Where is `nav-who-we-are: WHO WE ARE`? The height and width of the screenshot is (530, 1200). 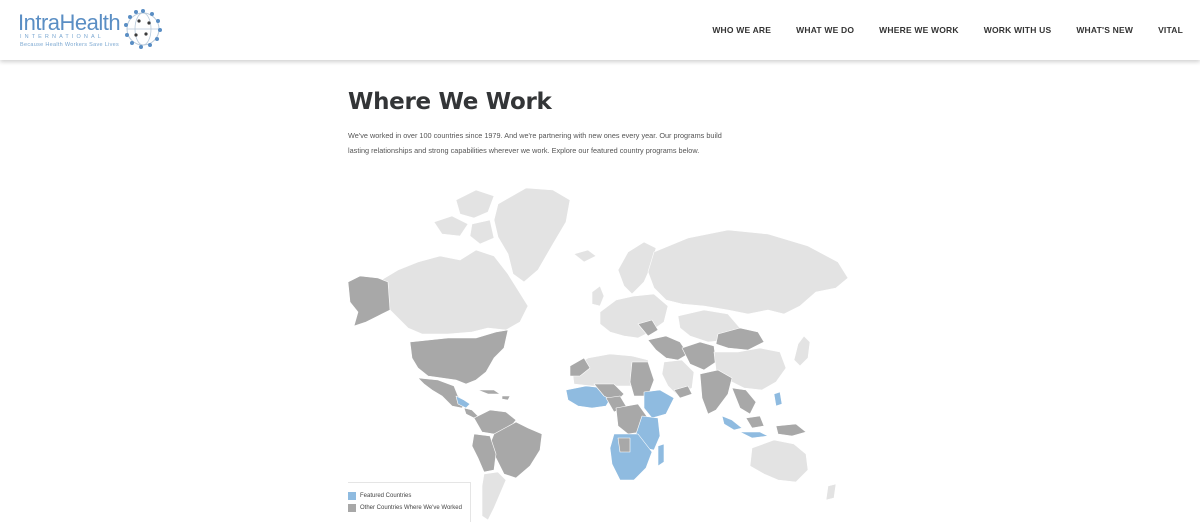 nav-who-we-are: WHO WE ARE is located at coordinates (741, 30).